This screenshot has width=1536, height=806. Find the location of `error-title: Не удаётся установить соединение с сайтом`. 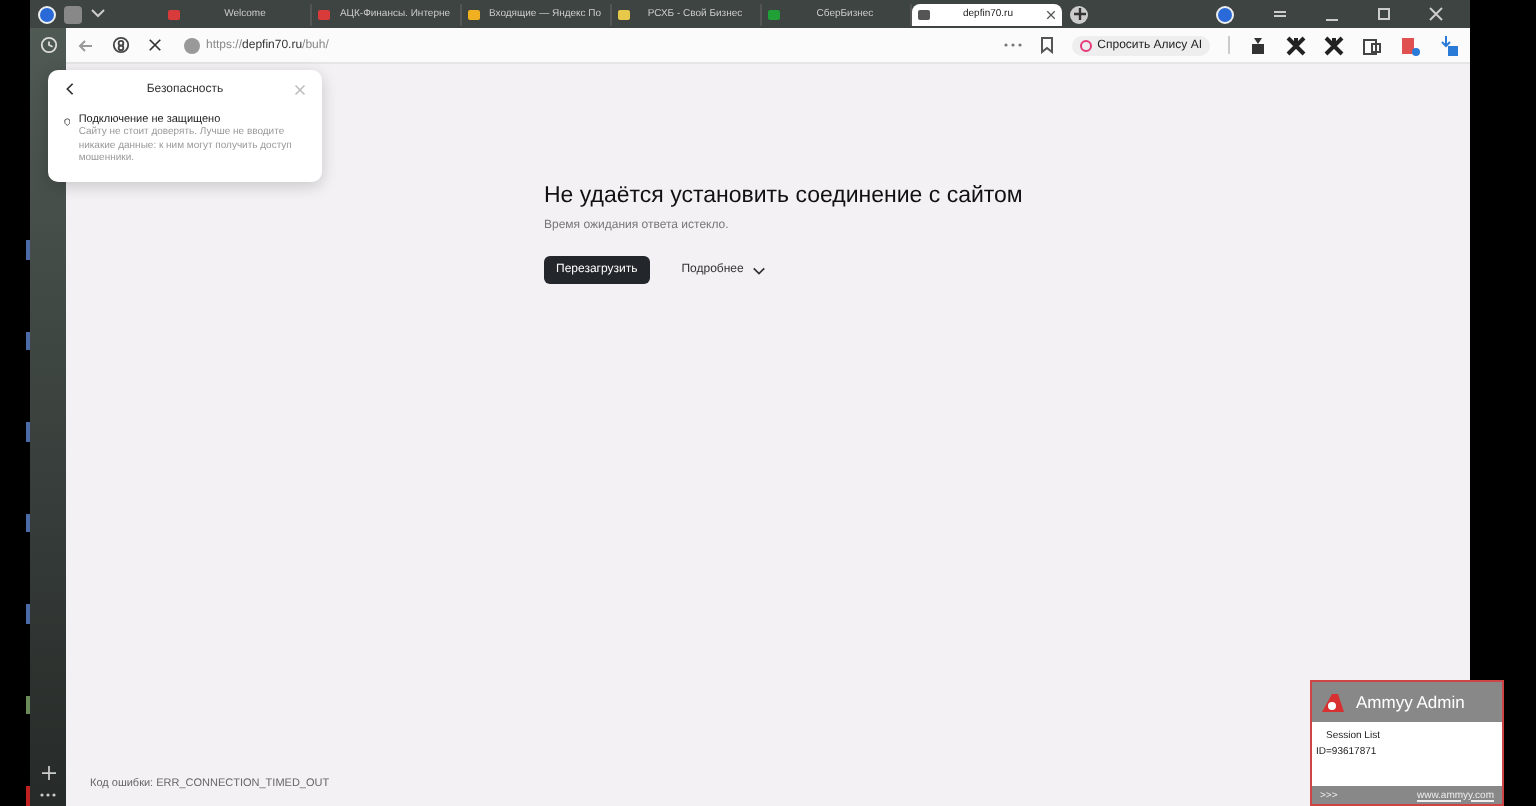

error-title: Не удаётся установить соединение с сайтом is located at coordinates (784, 196).